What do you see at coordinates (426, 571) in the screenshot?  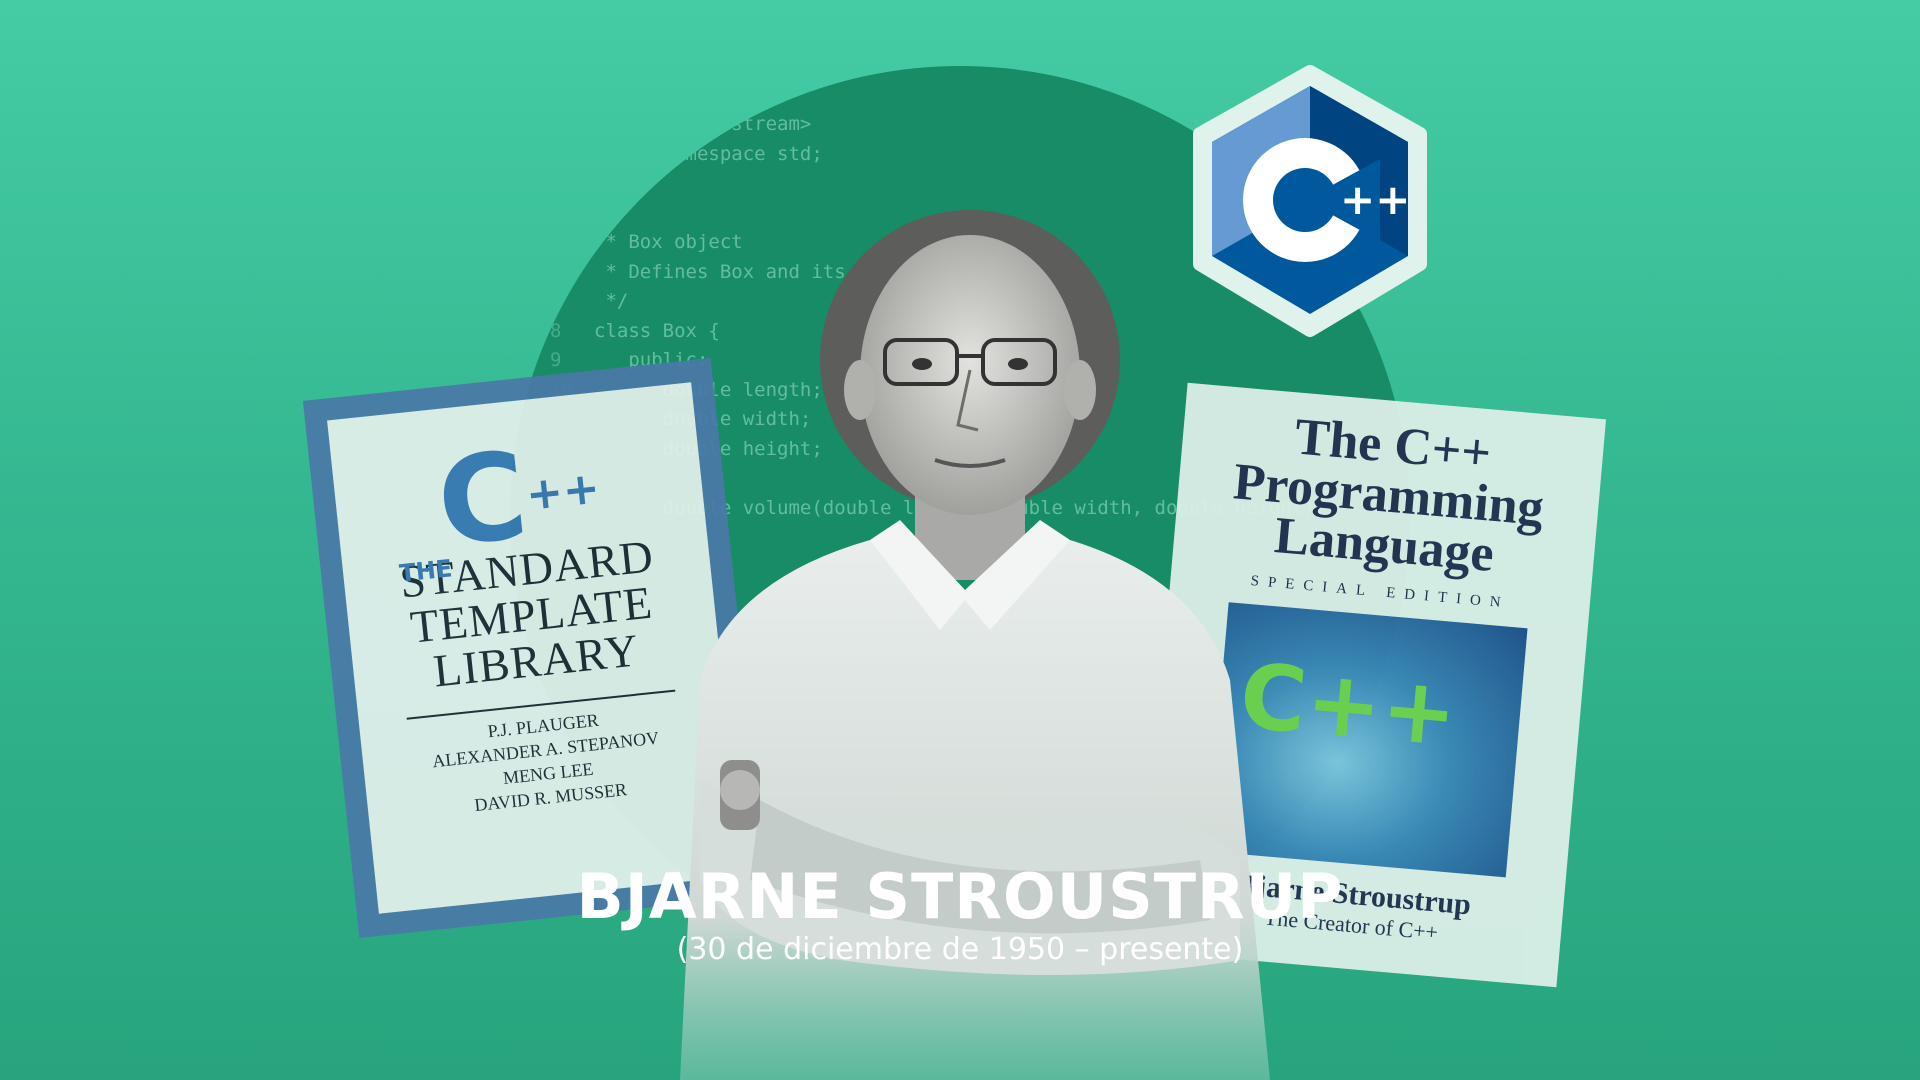 I see `book-stl-the: THE` at bounding box center [426, 571].